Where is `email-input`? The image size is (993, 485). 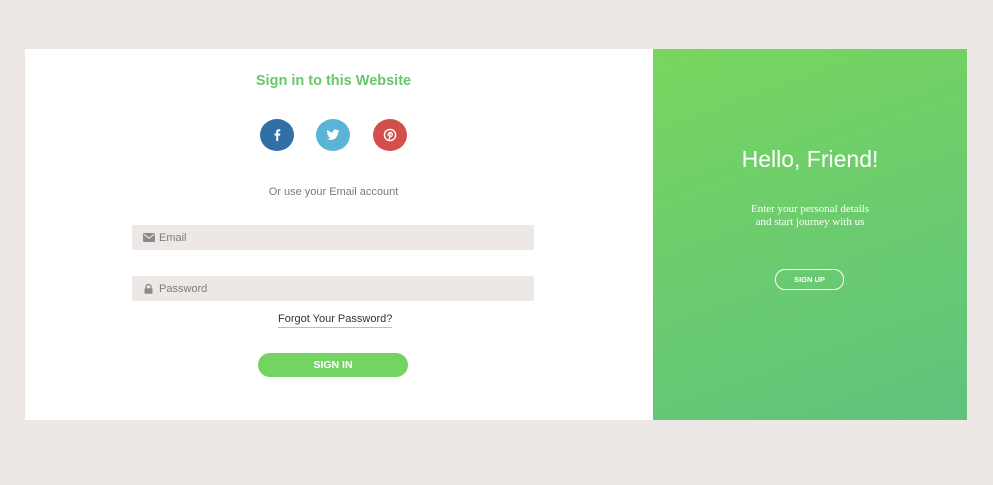
email-input is located at coordinates (339, 237).